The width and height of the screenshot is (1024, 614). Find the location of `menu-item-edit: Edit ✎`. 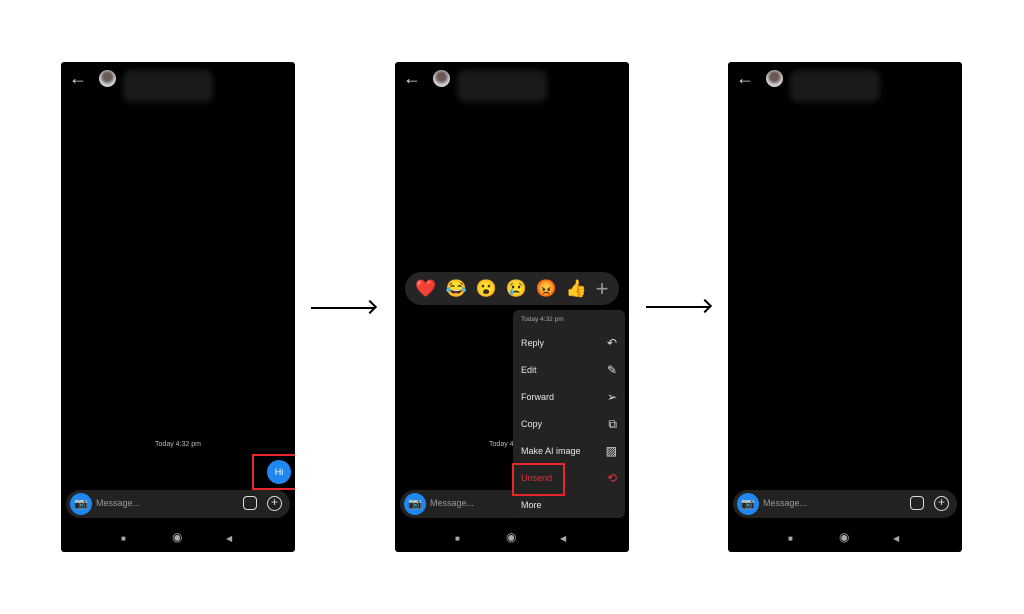

menu-item-edit: Edit ✎ is located at coordinates (569, 370).